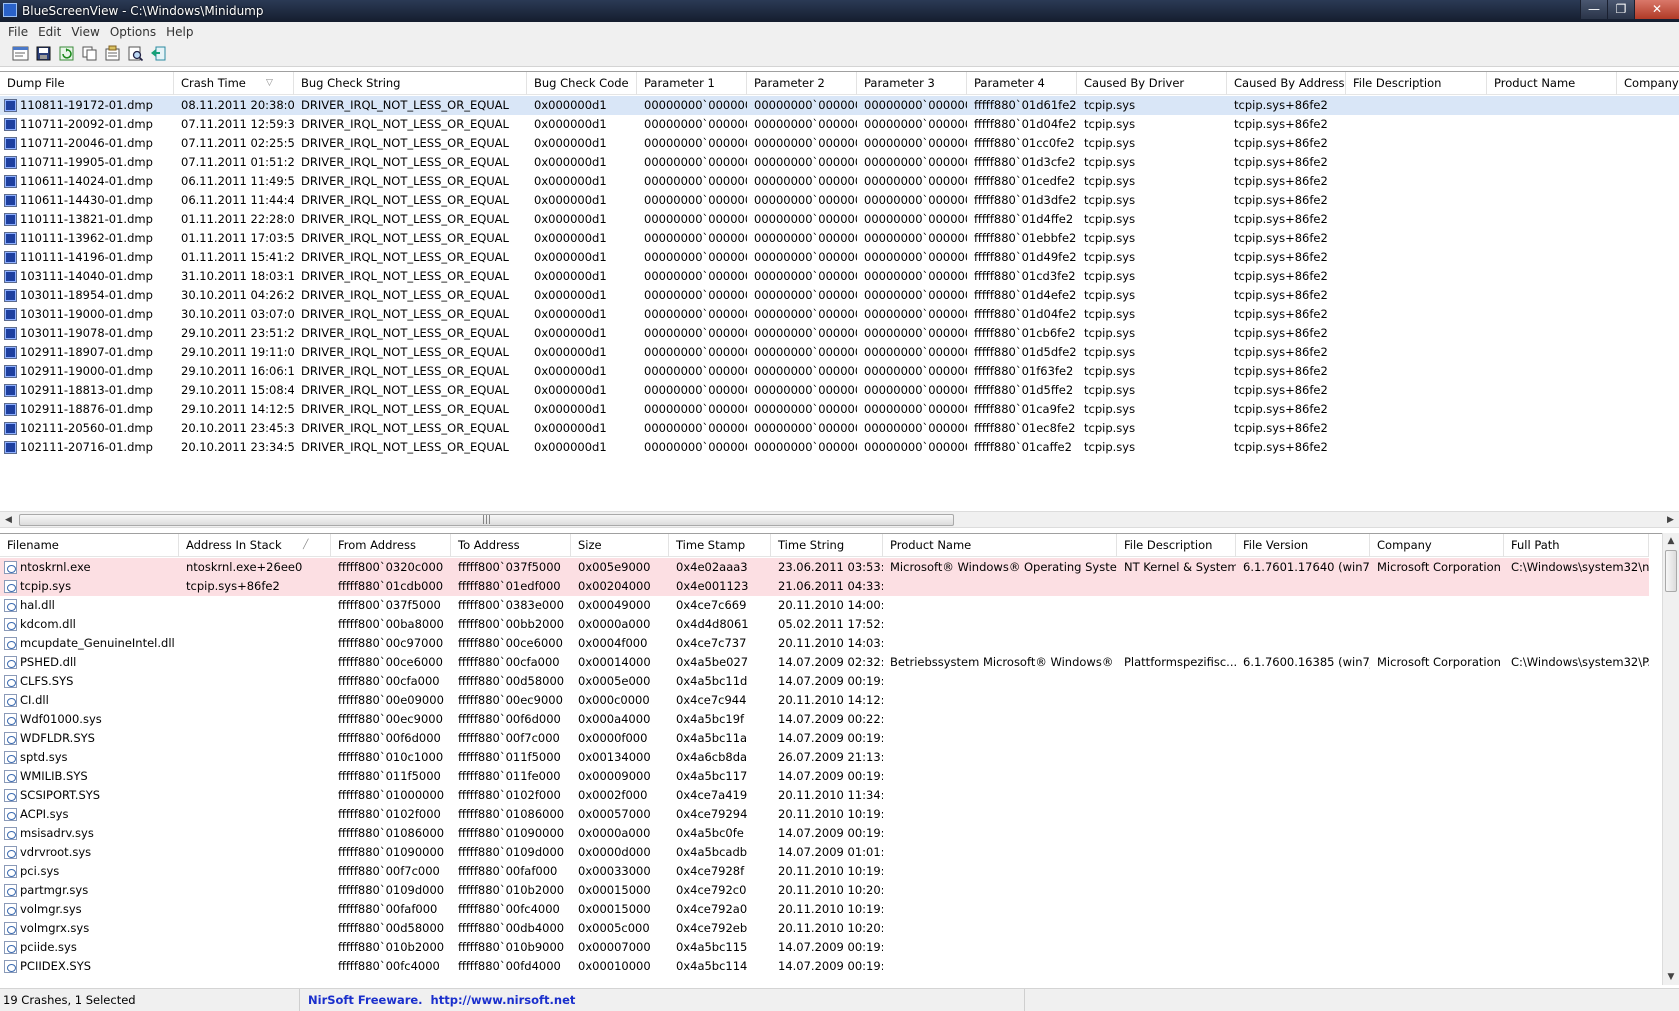 Image resolution: width=1679 pixels, height=1011 pixels. Describe the element at coordinates (912, 83) in the screenshot. I see `column-header-parameter-3: Parameter 3` at that location.